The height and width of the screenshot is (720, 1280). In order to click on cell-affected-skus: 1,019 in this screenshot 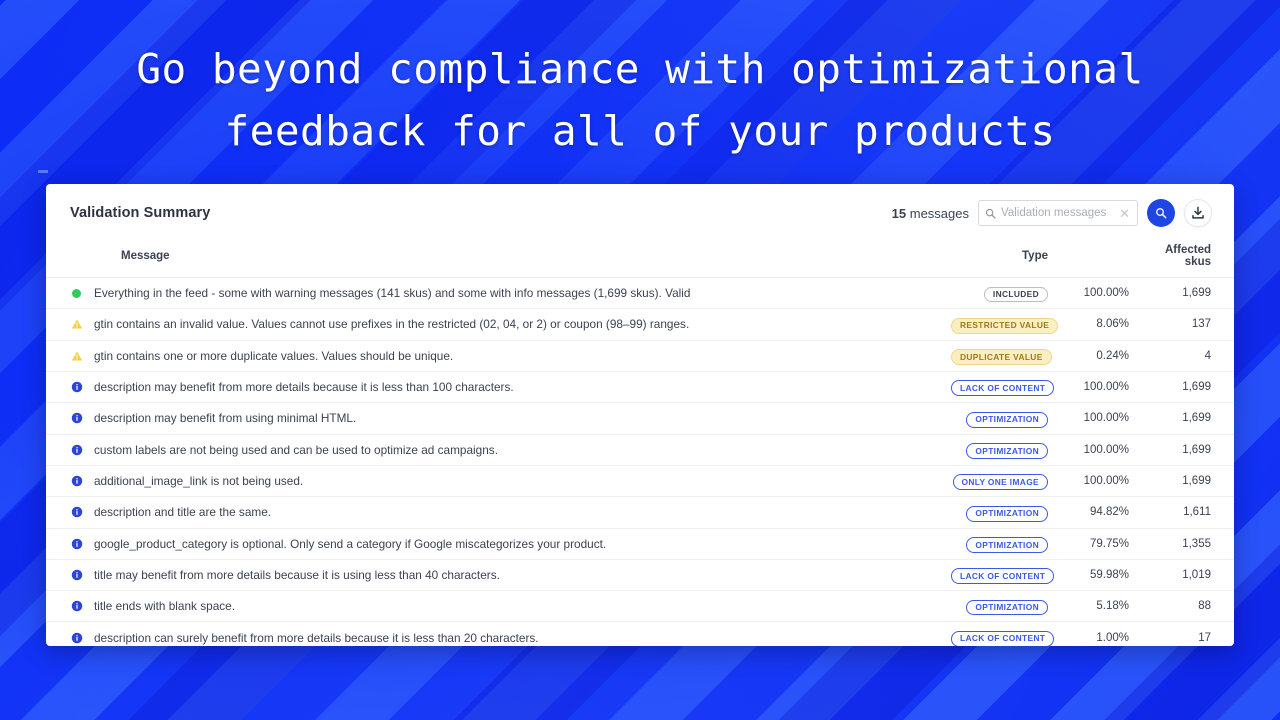, I will do `click(1196, 574)`.